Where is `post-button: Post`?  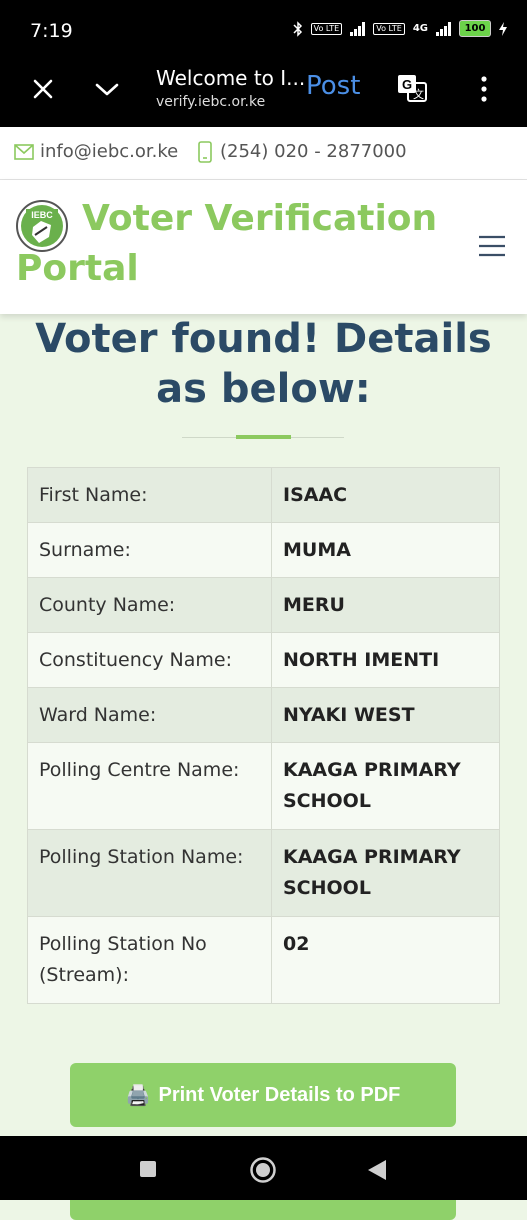 post-button: Post is located at coordinates (333, 86).